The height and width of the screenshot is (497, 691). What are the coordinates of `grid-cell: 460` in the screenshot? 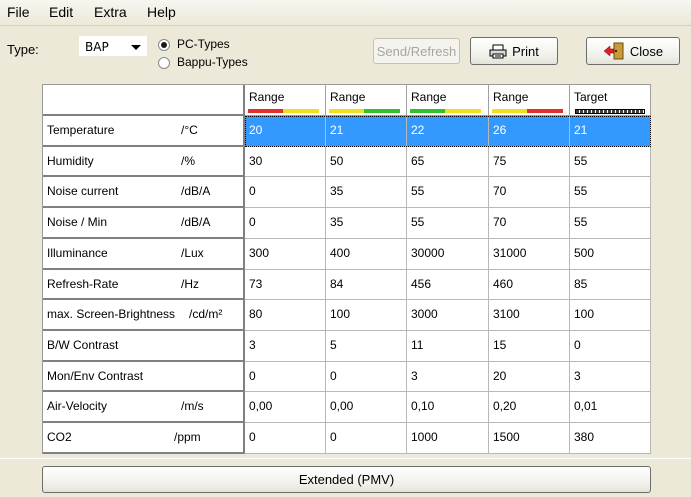 It's located at (529, 285).